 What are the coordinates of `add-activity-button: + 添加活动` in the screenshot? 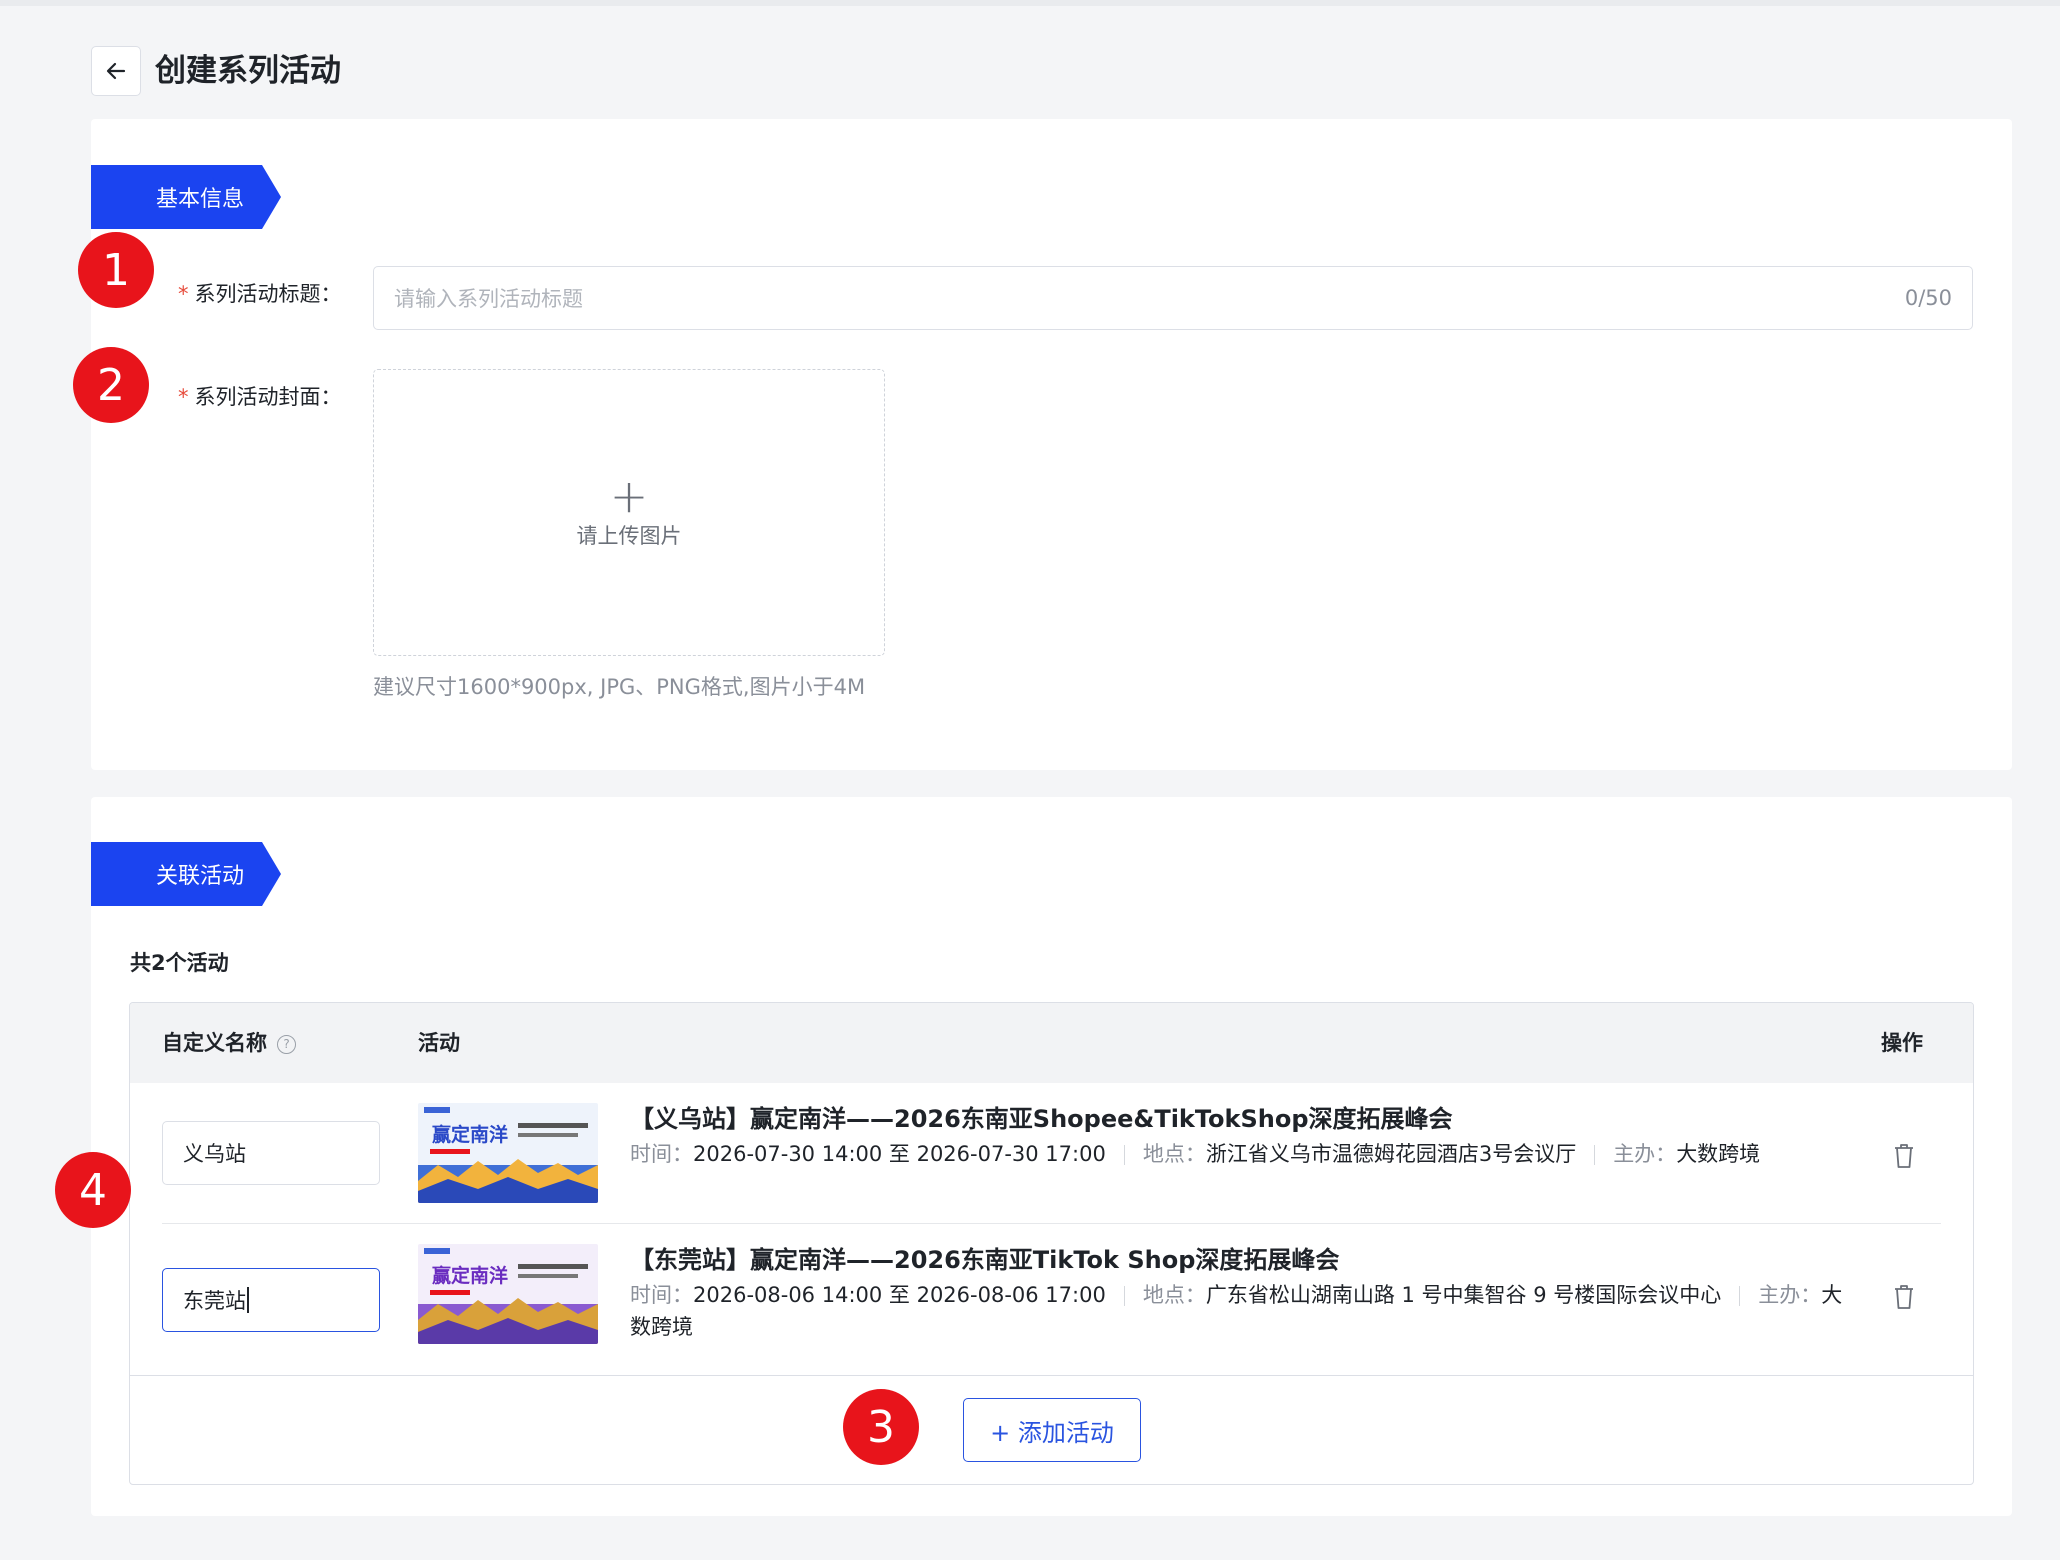 It's located at (1052, 1430).